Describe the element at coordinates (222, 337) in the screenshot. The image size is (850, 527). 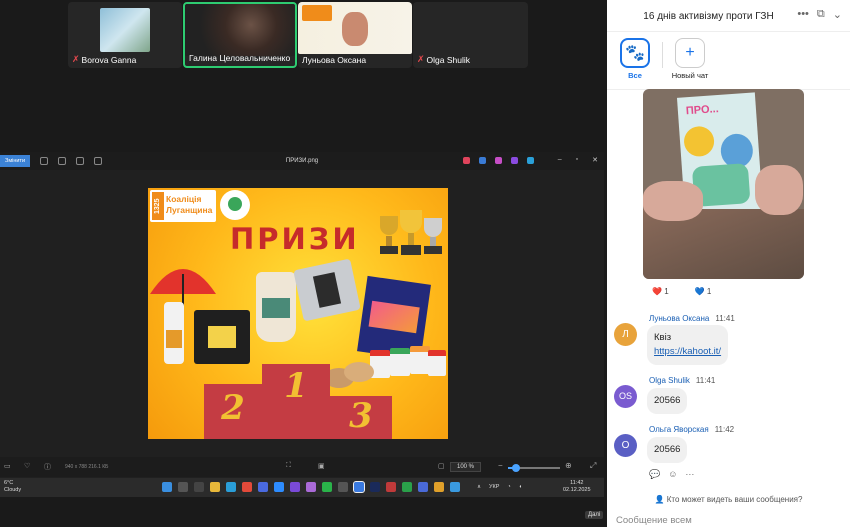
I see `tote-bag-image` at that location.